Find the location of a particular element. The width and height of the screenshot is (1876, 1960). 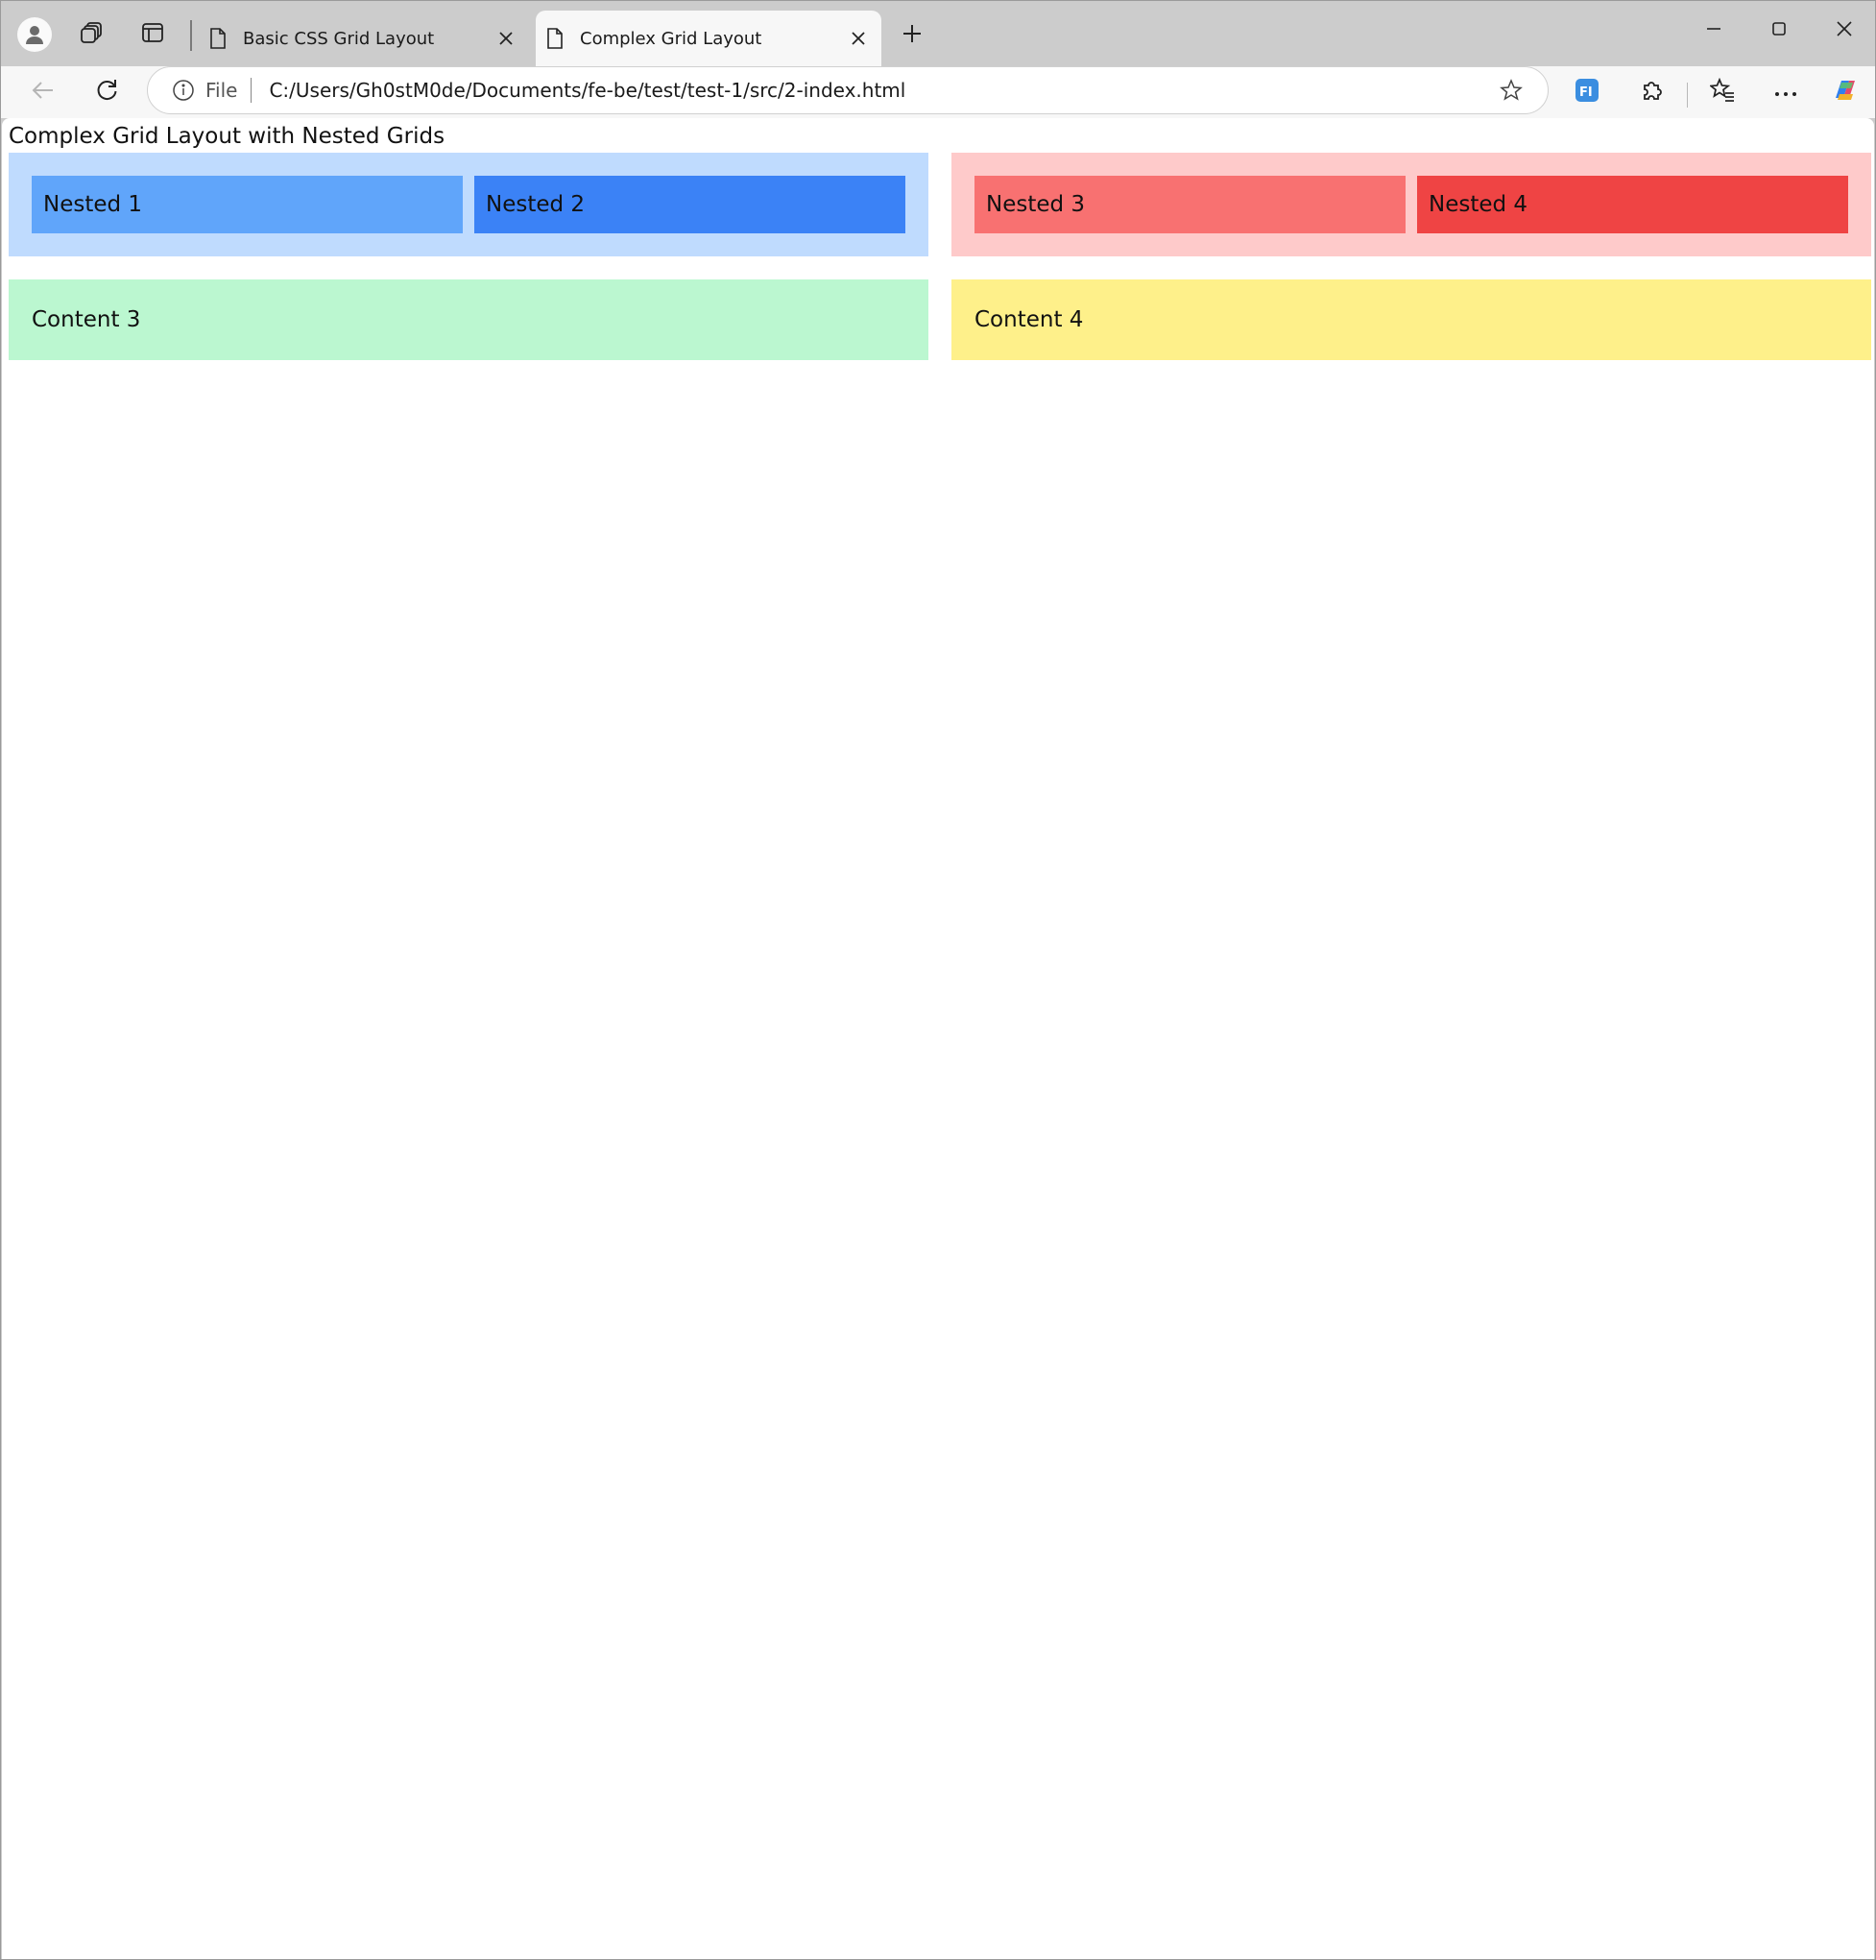

refresh-button is located at coordinates (107, 92).